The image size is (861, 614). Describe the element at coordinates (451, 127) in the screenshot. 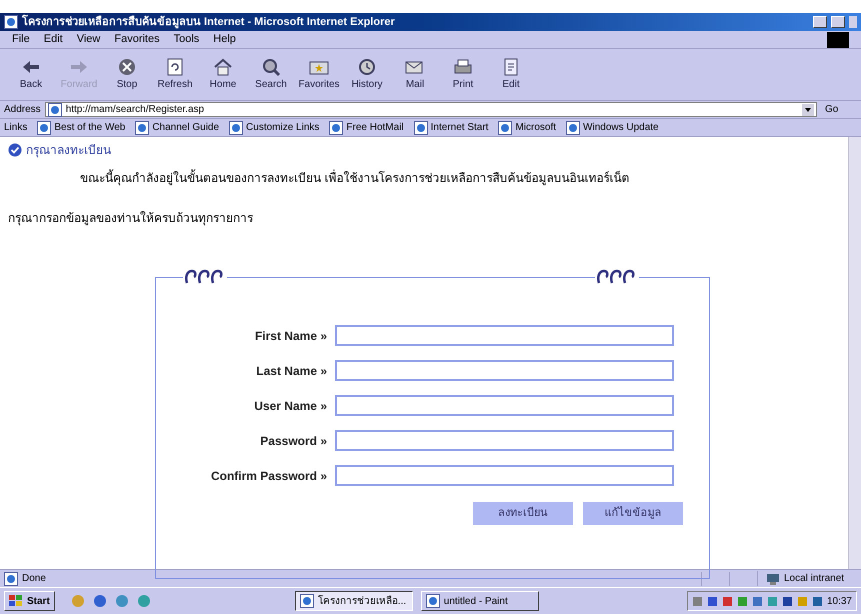

I see `link-item: Internet Start` at that location.